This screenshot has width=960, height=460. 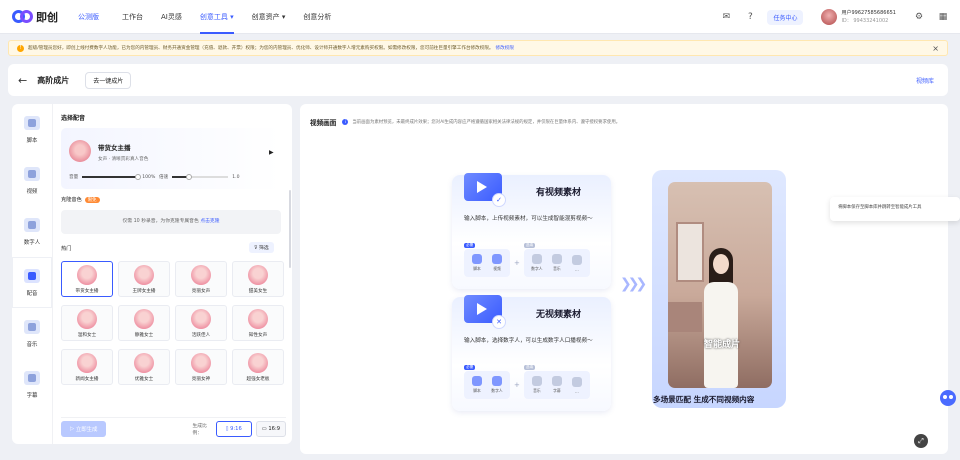 I want to click on sidebar-item-voiceover: 配音, so click(x=32, y=282).